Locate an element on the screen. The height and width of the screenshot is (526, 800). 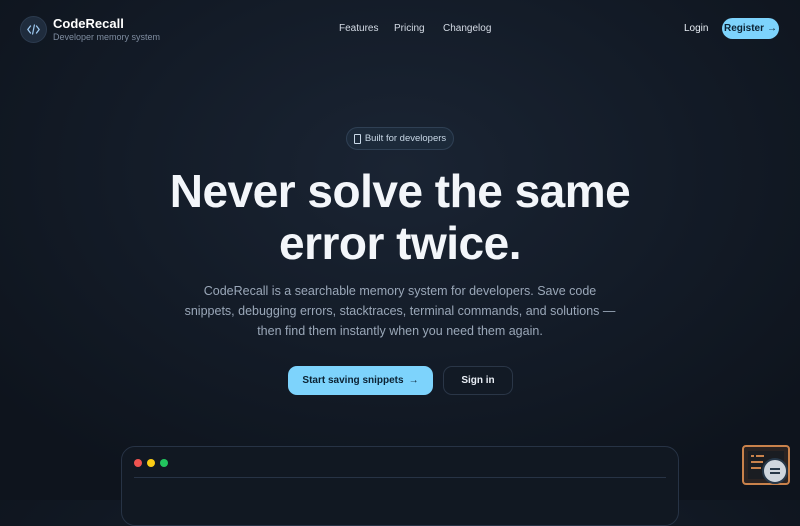
brand-name: CodeRecall is located at coordinates (88, 23).